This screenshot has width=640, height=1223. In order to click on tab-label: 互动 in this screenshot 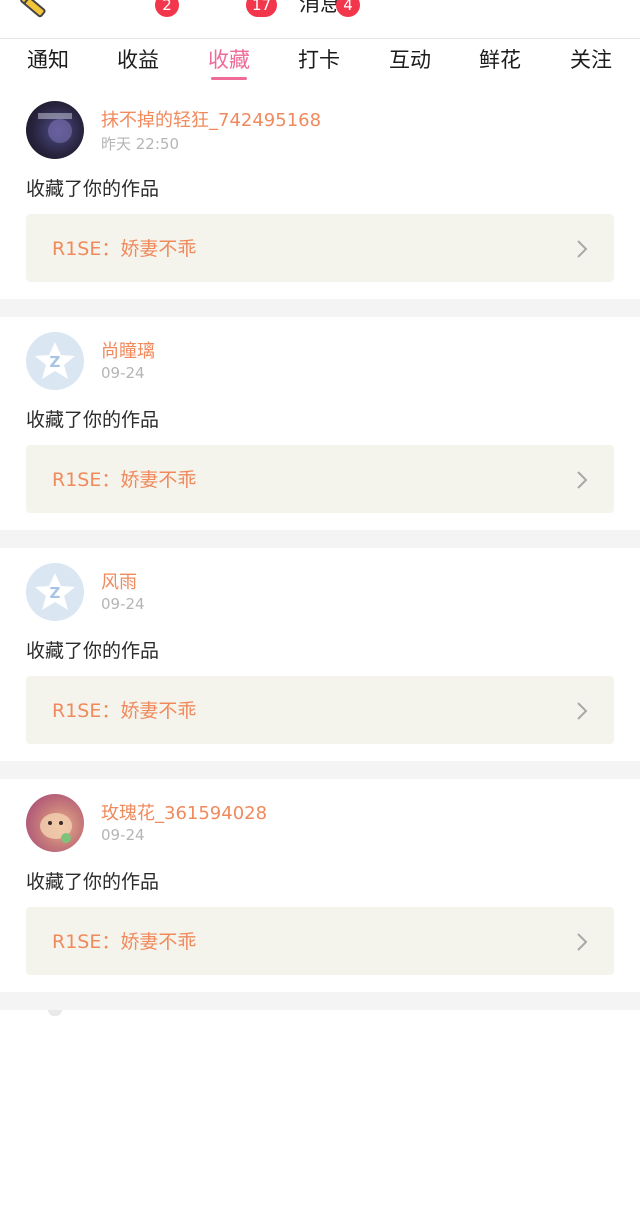, I will do `click(410, 60)`.